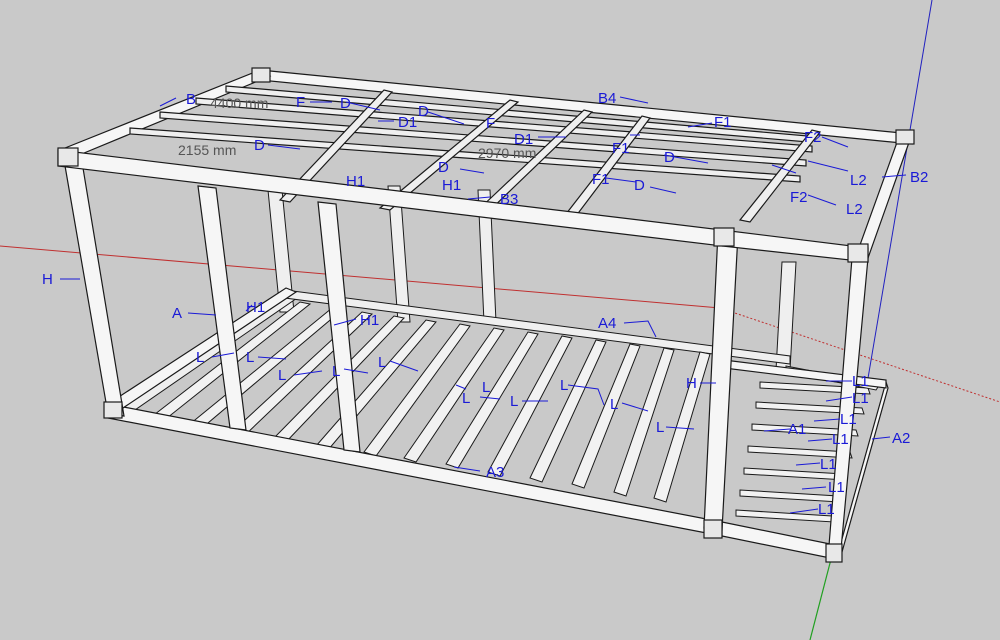  What do you see at coordinates (614, 404) in the screenshot?
I see `label-l-10: L` at bounding box center [614, 404].